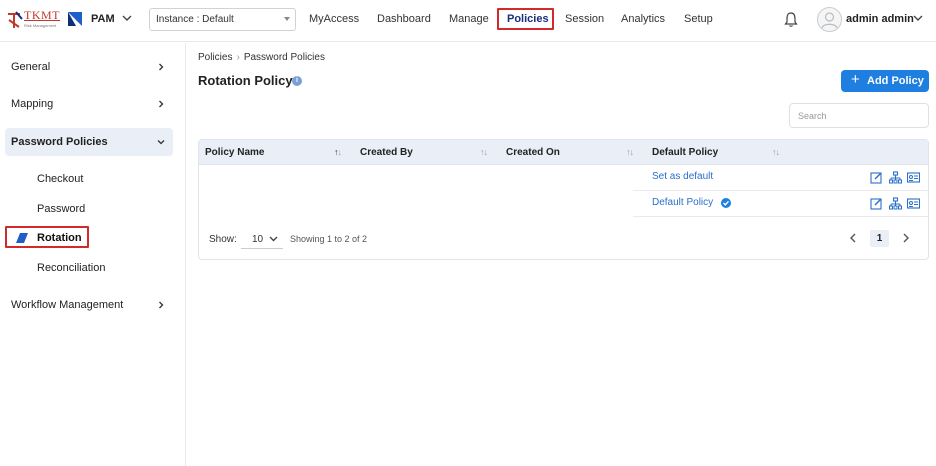 This screenshot has height=466, width=936. What do you see at coordinates (195, 19) in the screenshot?
I see `instance-select-value: Instance : Default` at bounding box center [195, 19].